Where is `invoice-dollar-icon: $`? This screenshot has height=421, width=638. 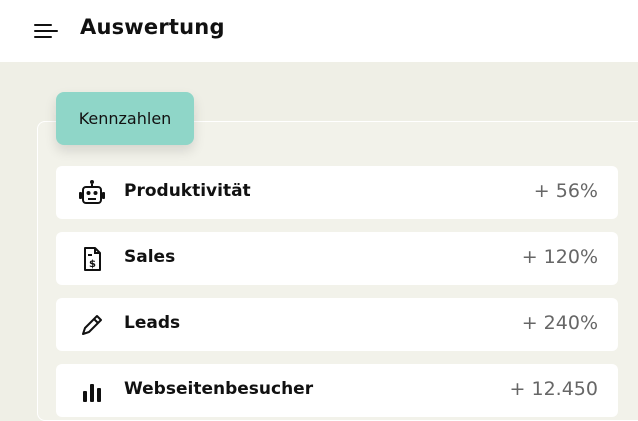
invoice-dollar-icon: $ is located at coordinates (92, 259).